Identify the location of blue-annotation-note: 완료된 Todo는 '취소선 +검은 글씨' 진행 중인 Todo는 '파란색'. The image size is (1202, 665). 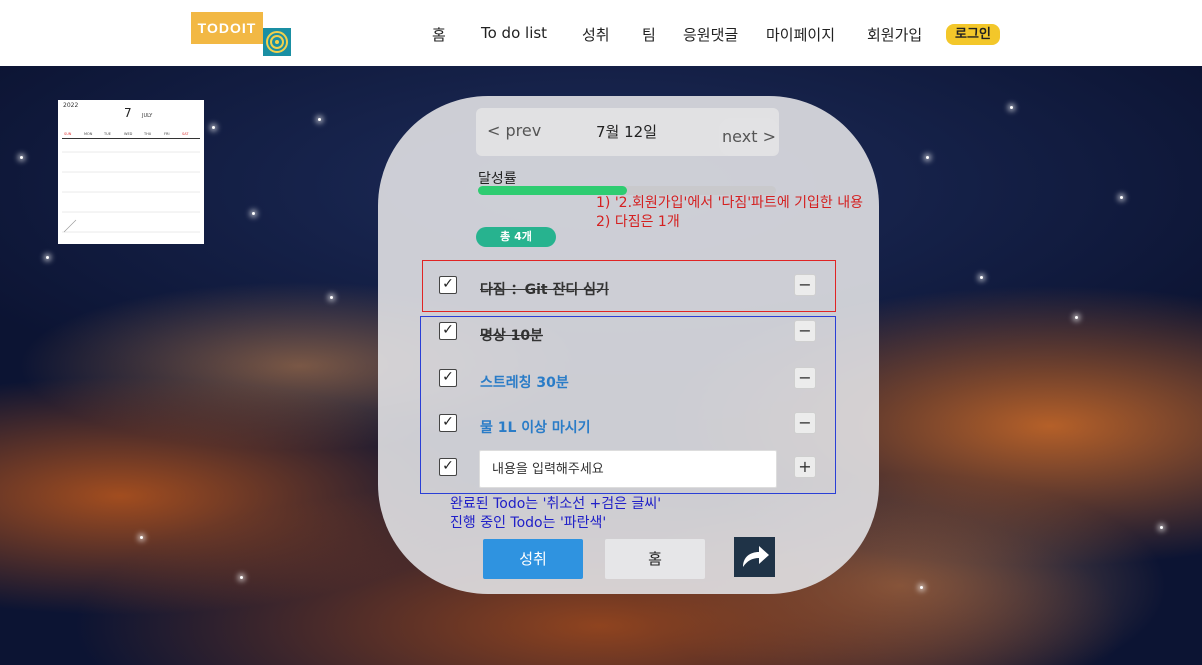
(556, 513).